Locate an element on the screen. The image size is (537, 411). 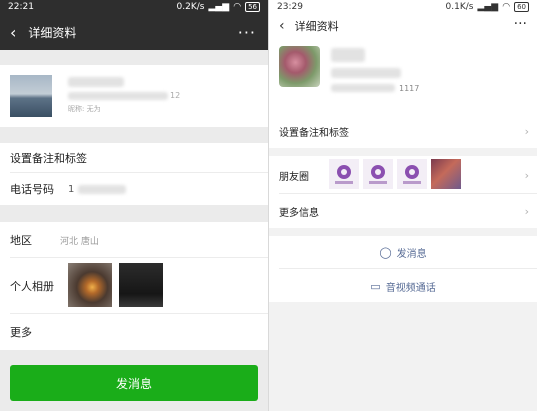
nickname-label: 昵称: 无为 is located at coordinates (84, 109).